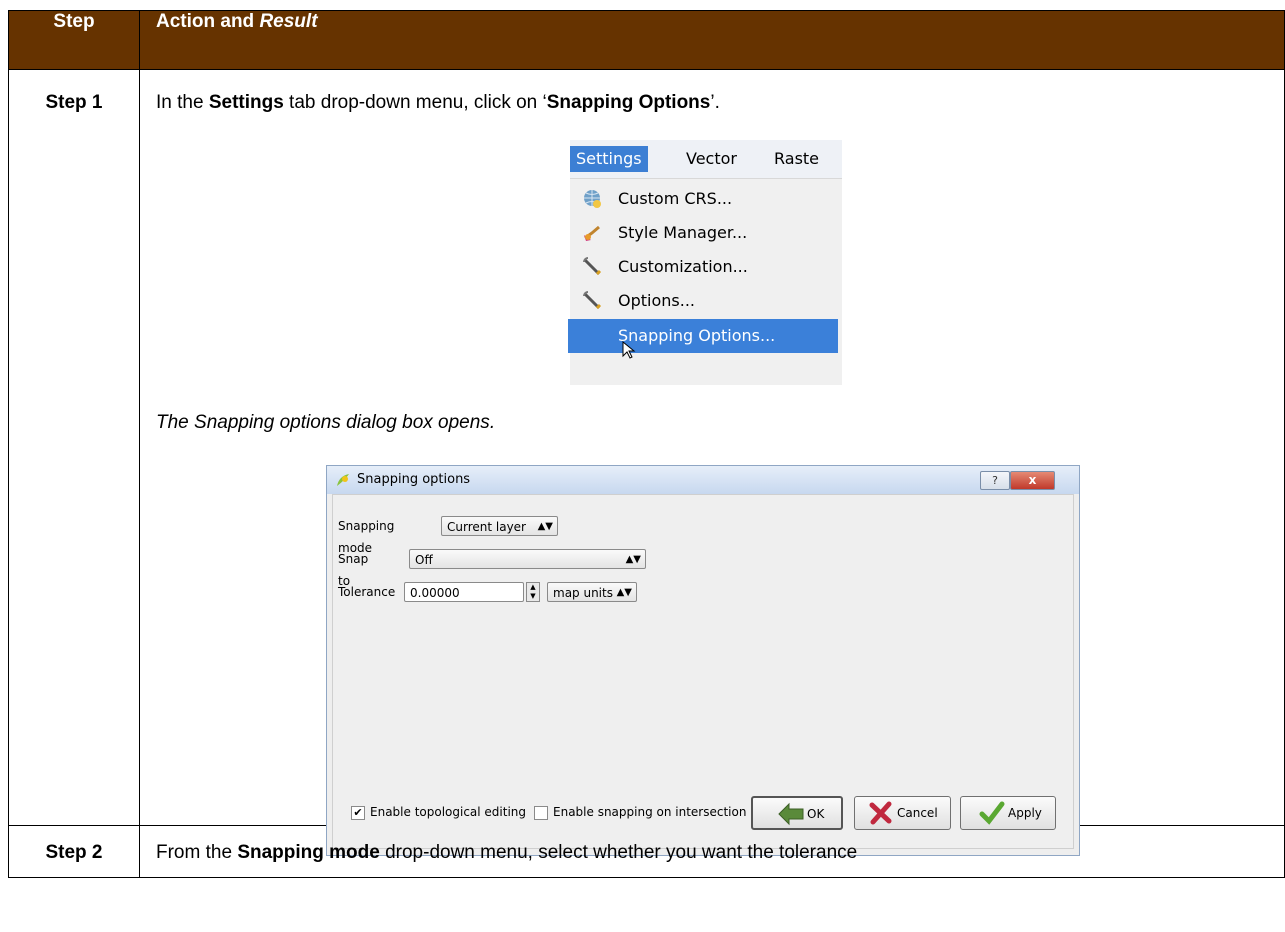 The width and height of the screenshot is (1285, 932). What do you see at coordinates (650, 812) in the screenshot?
I see `snapping-intersection-label: Enable snapping on intersection` at bounding box center [650, 812].